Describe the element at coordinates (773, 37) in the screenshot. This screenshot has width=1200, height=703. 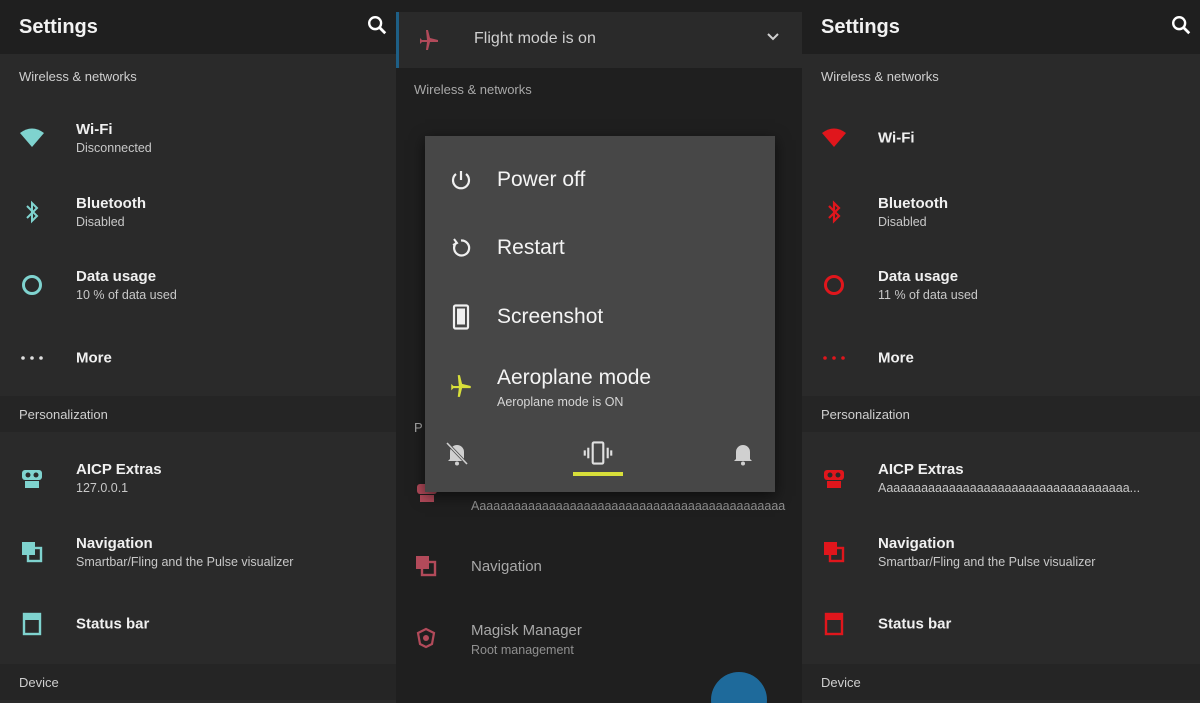
I see `chevron-down-icon` at that location.